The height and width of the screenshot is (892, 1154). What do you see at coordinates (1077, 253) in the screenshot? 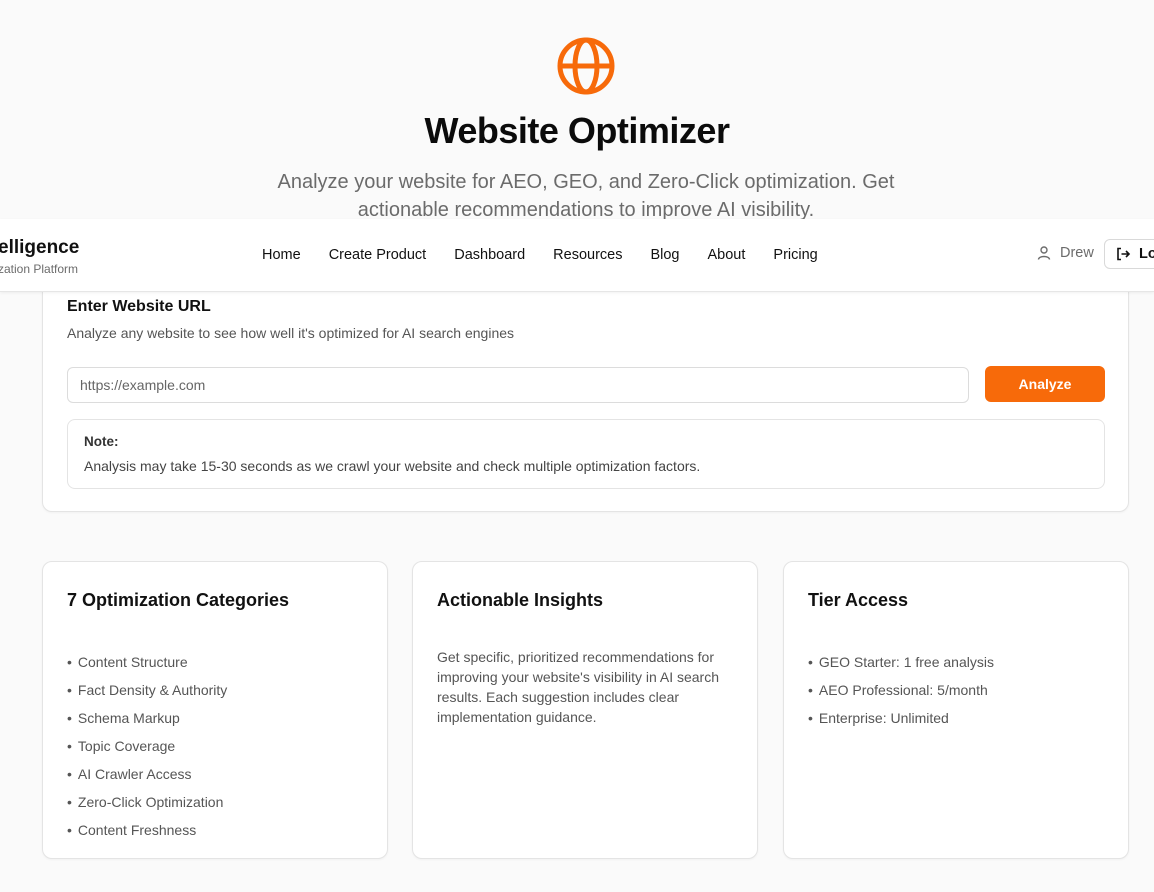
I see `user-name: Drew` at bounding box center [1077, 253].